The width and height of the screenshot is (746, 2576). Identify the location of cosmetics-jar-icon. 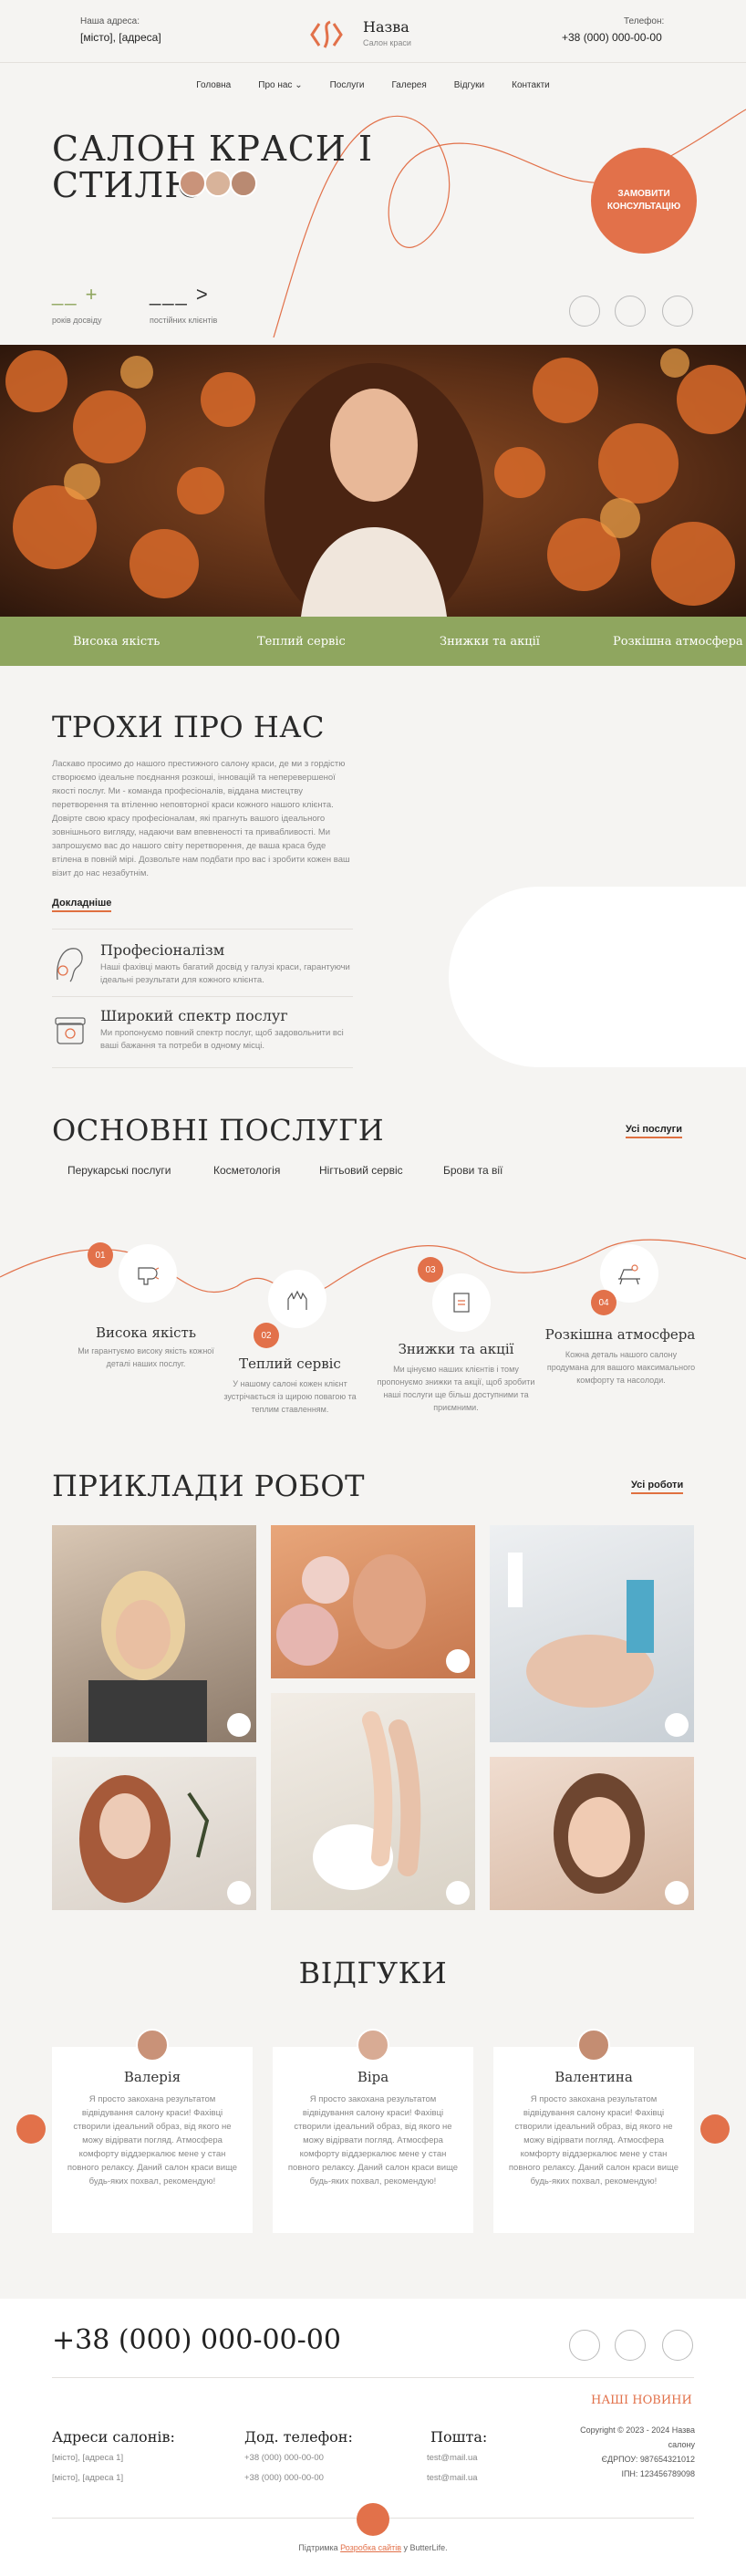
(70, 1031).